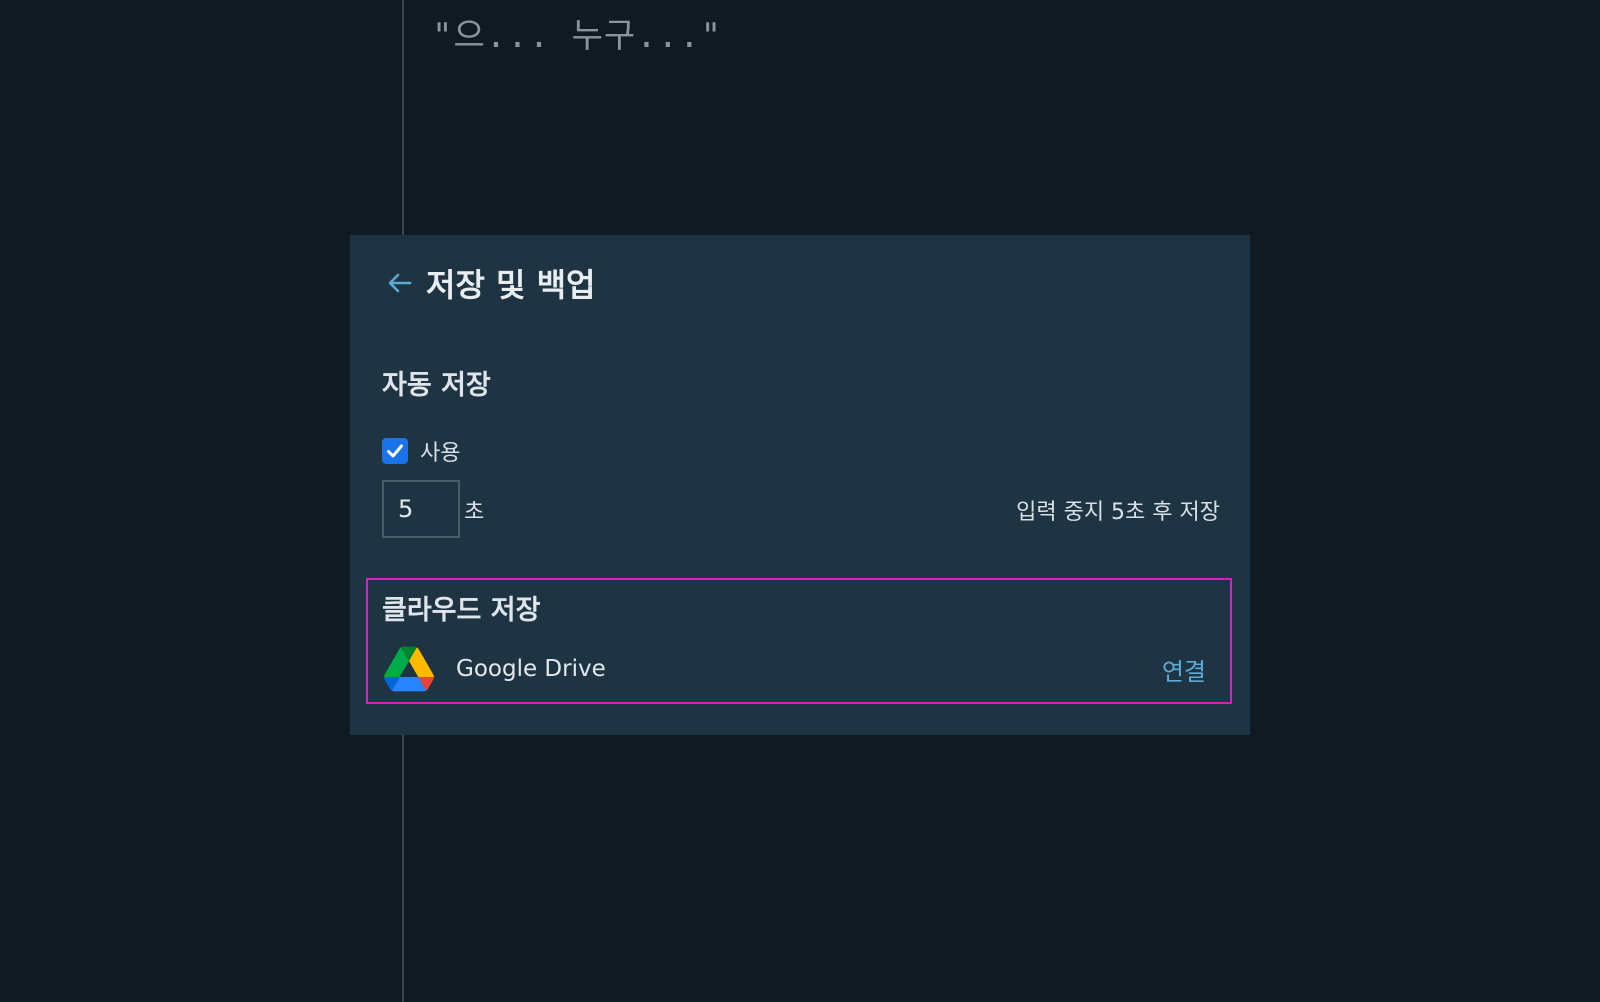 This screenshot has height=1002, width=1600. I want to click on cloud-storage-heading: 클라우드 저장, so click(461, 610).